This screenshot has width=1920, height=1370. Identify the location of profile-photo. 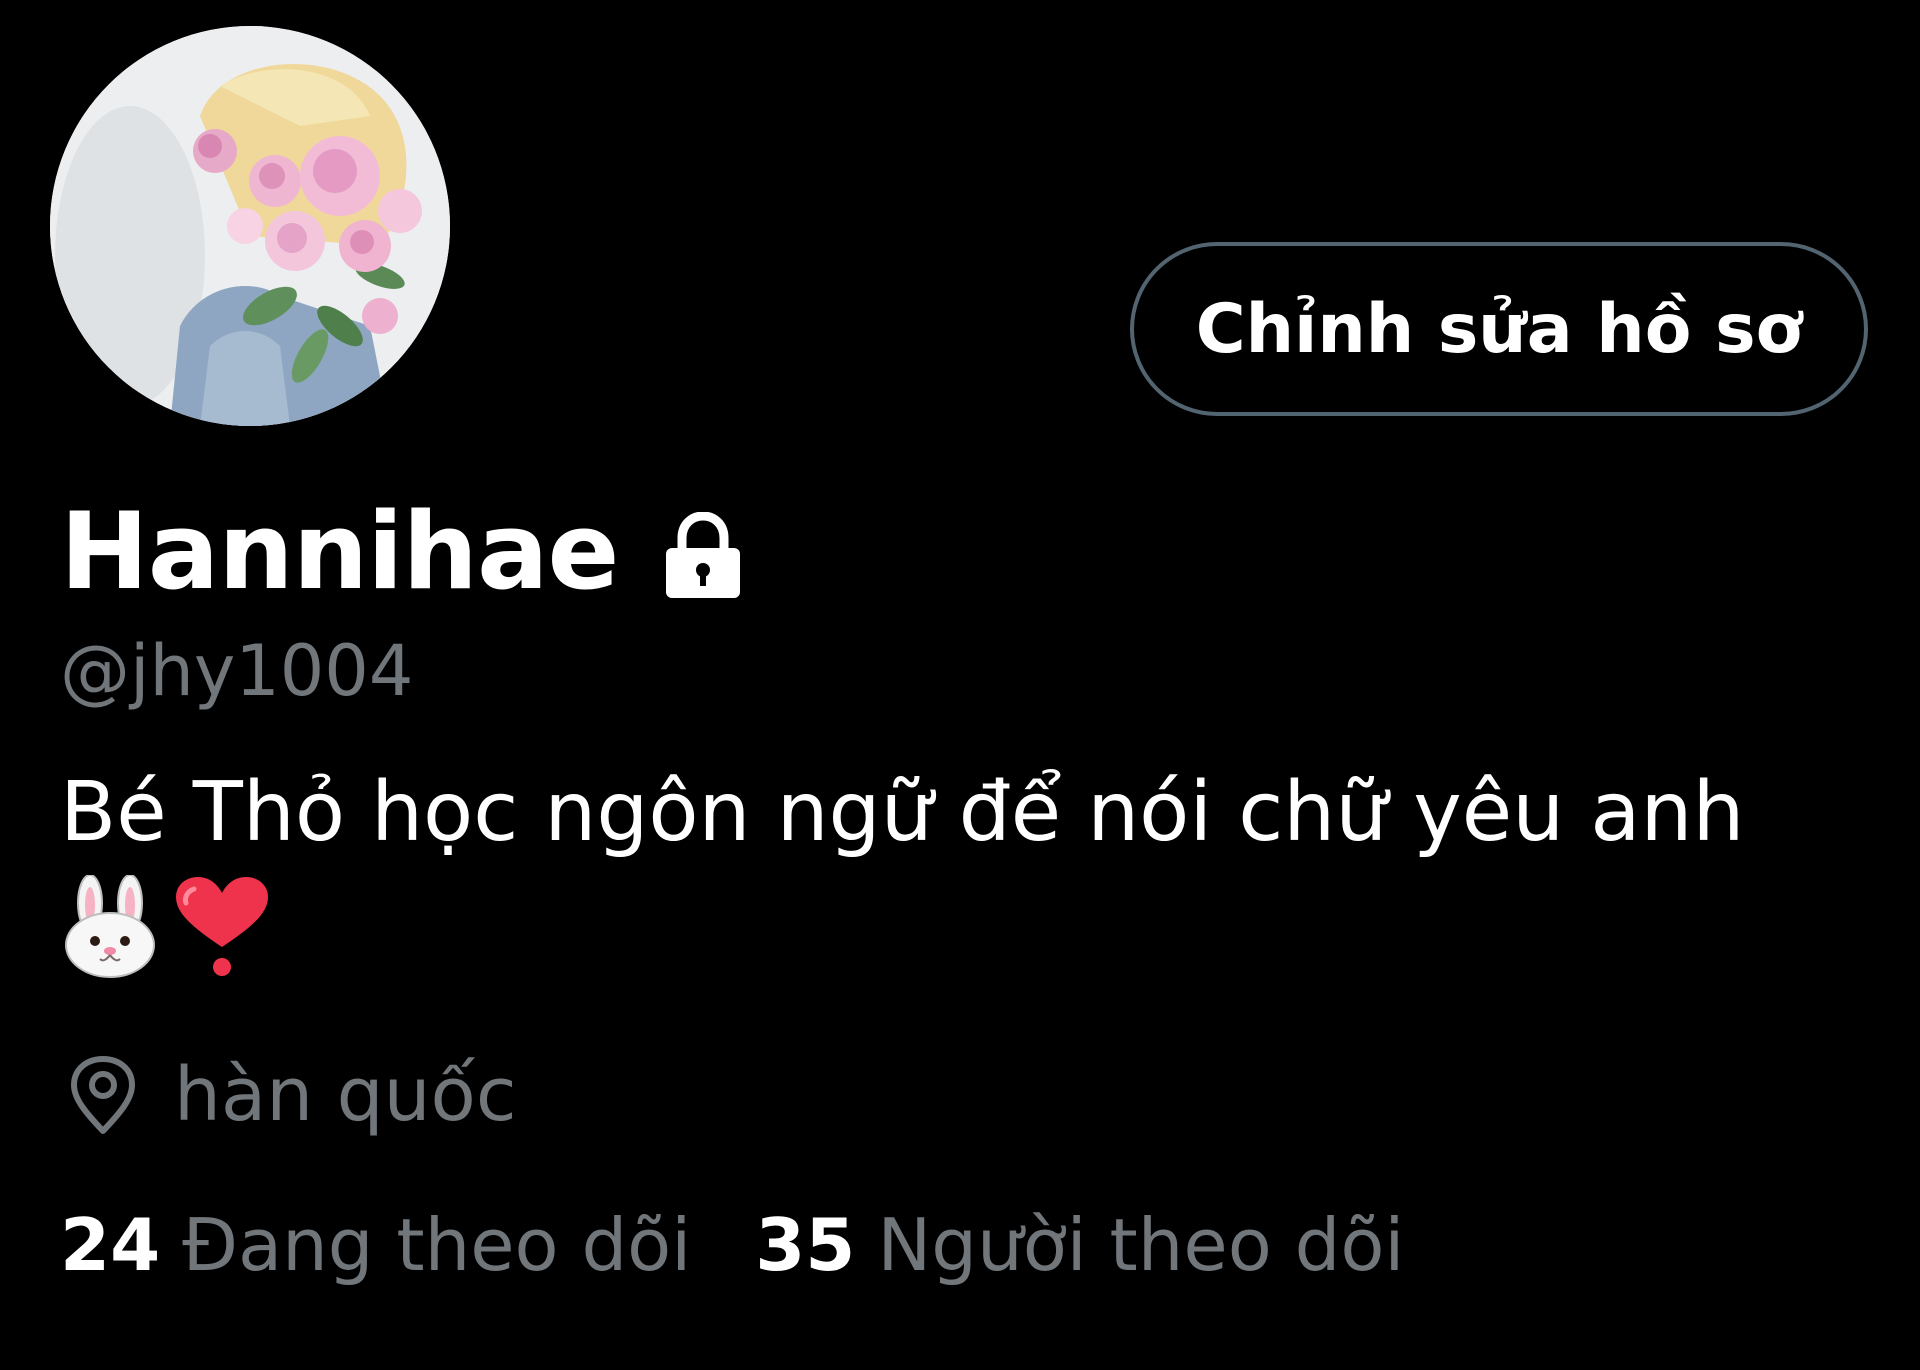
(250, 226).